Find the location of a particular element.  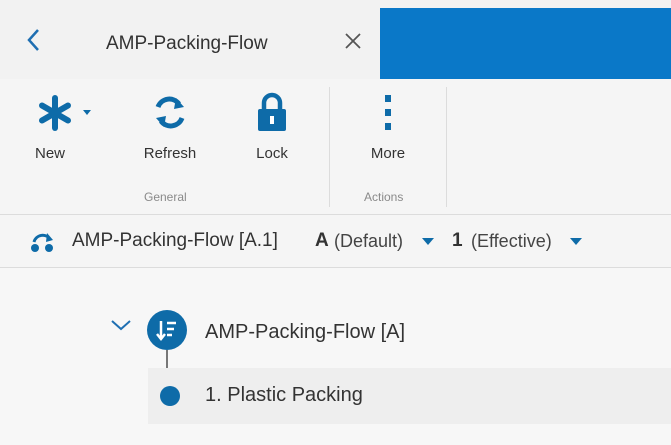

revision-code: A is located at coordinates (322, 241).